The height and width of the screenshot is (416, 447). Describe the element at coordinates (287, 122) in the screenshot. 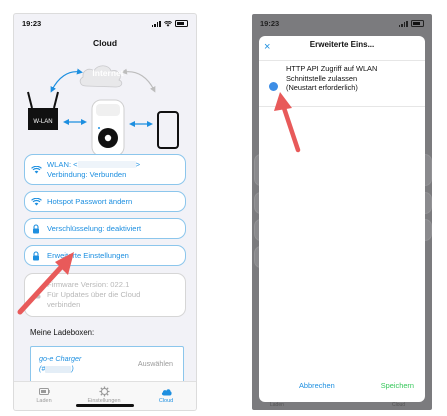

I see `annotation-arrow-right` at that location.